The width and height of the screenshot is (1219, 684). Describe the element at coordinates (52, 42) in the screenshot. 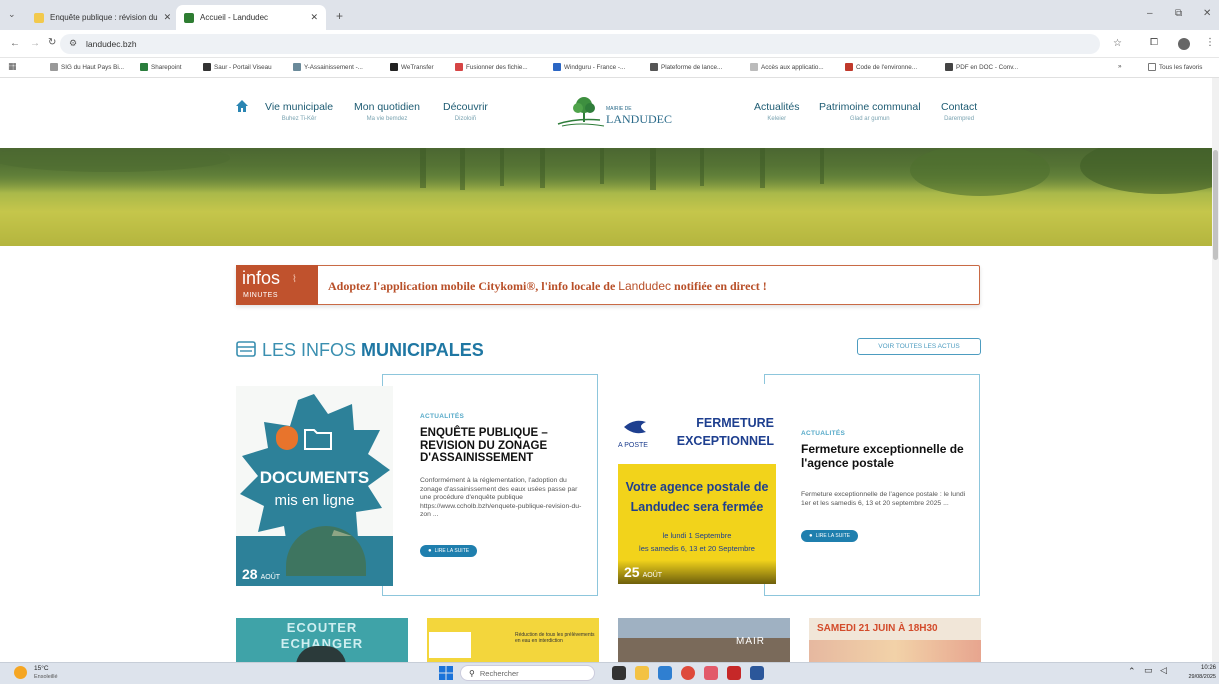

I see `reload-icon: ↻` at that location.